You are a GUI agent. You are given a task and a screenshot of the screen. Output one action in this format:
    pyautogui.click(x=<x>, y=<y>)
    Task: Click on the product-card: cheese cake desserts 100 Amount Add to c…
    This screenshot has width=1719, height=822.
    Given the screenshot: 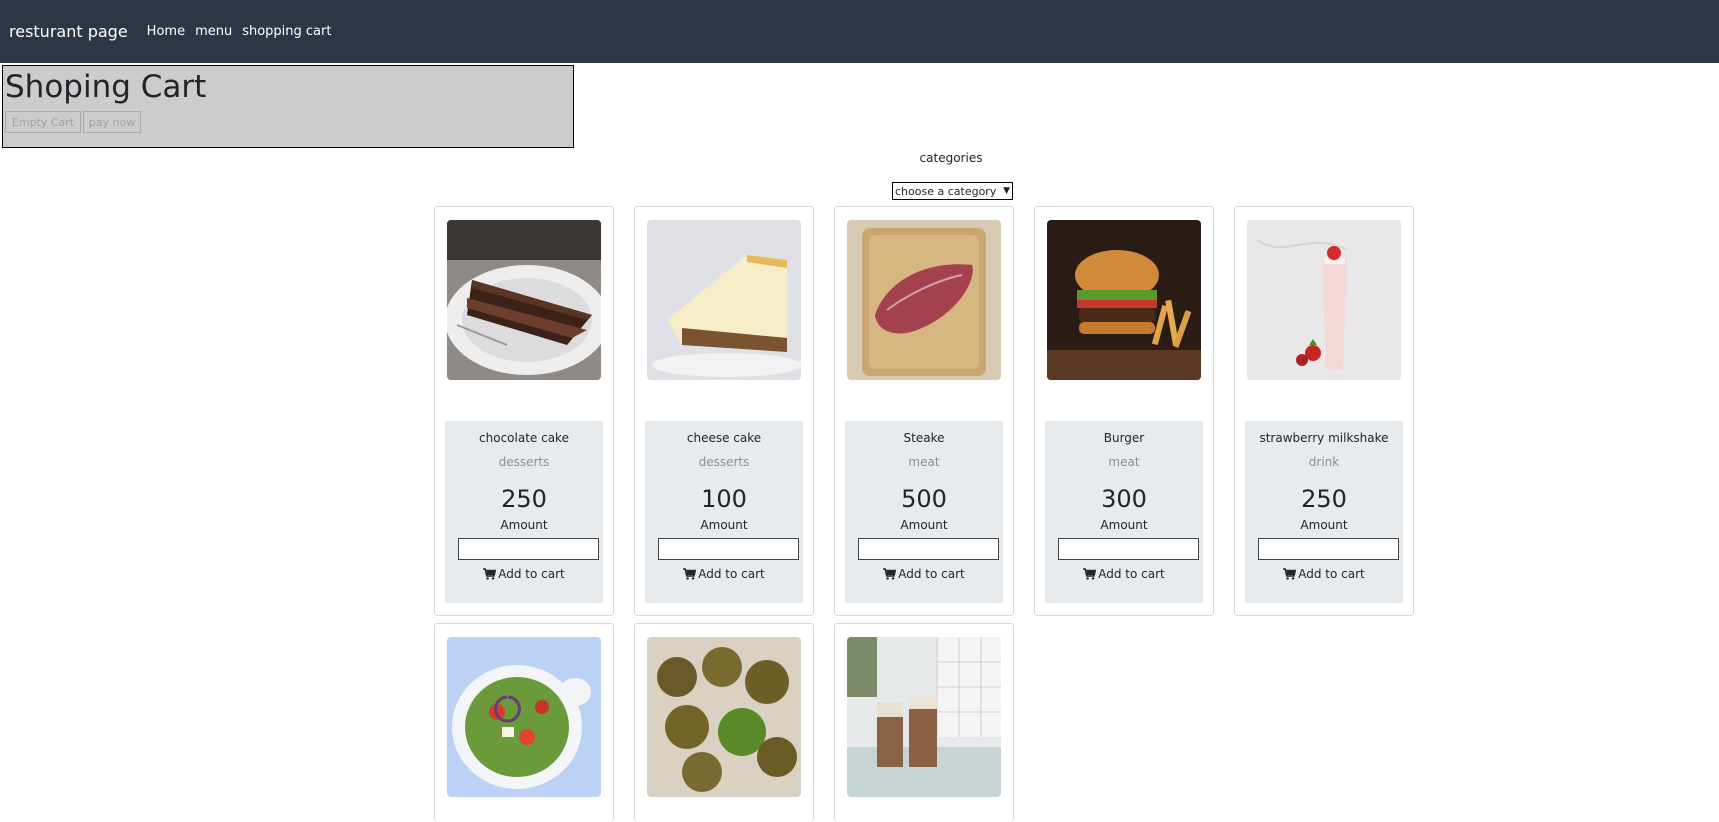 What is the action you would take?
    pyautogui.click(x=724, y=411)
    